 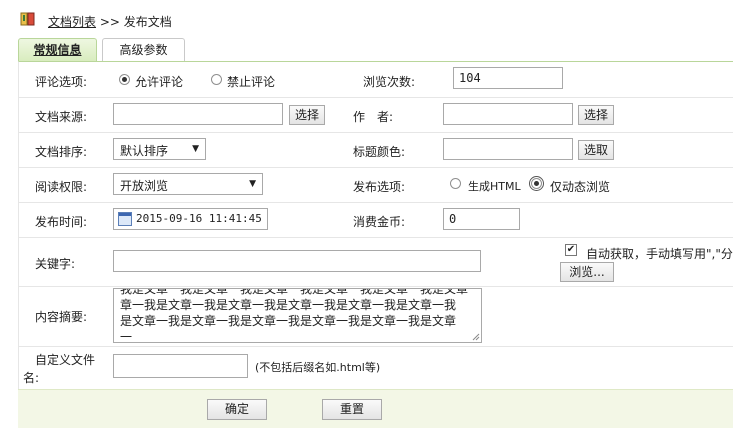 What do you see at coordinates (147, 22) in the screenshot?
I see `breadcrumb-current: 发布文档` at bounding box center [147, 22].